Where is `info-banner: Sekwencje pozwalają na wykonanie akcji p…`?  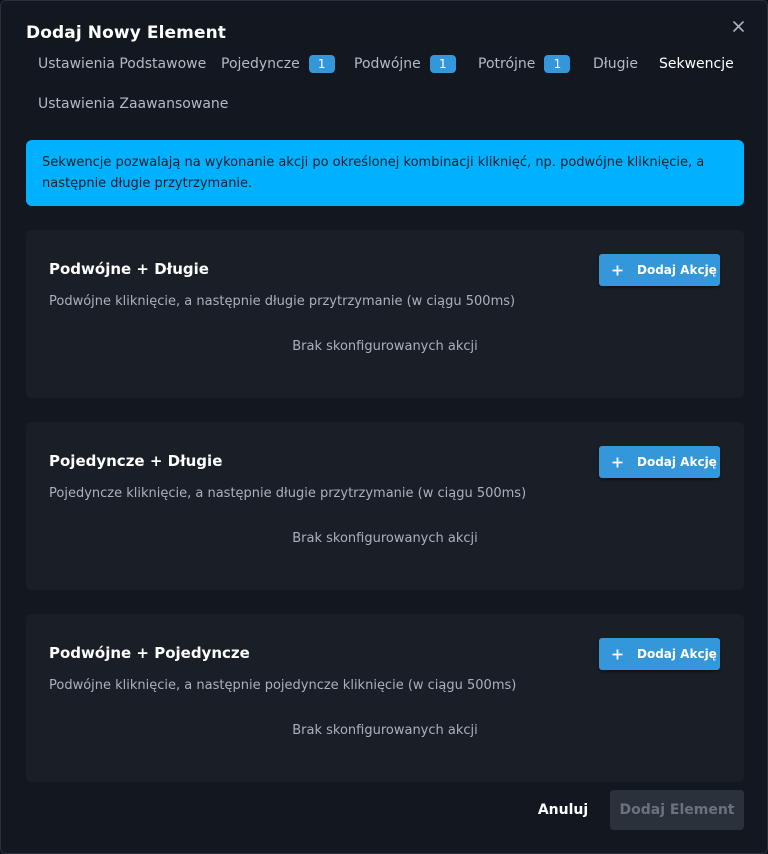
info-banner: Sekwencje pozwalają na wykonanie akcji p… is located at coordinates (385, 173).